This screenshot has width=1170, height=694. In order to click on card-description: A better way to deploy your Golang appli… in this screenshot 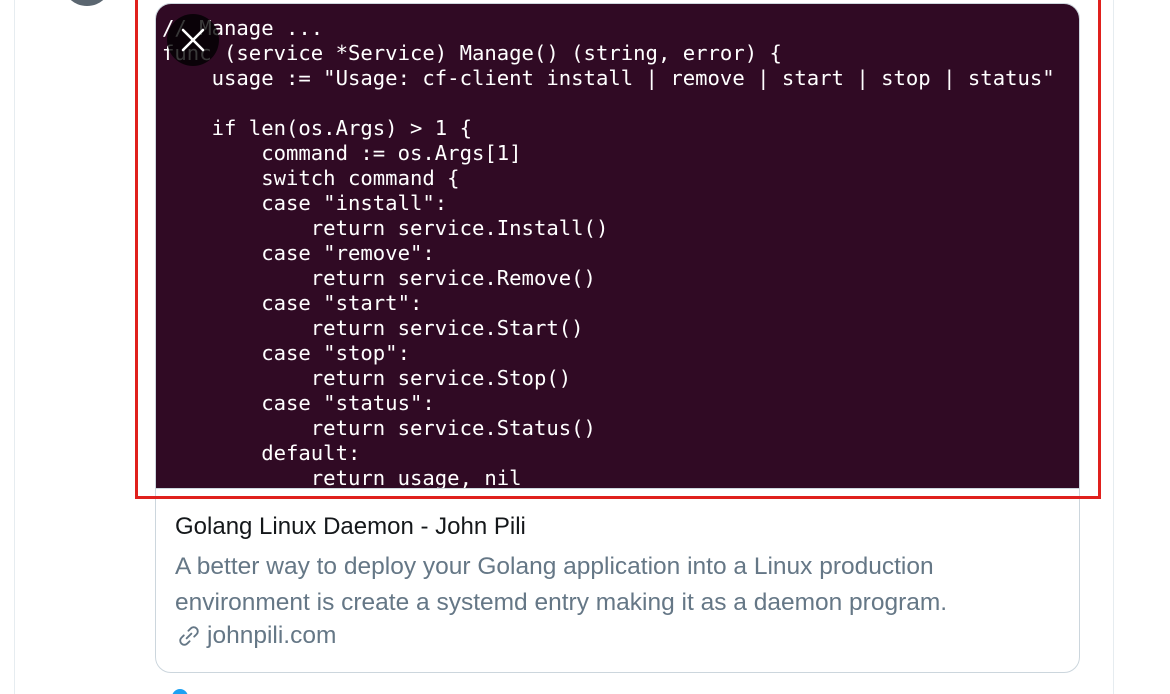, I will do `click(561, 584)`.